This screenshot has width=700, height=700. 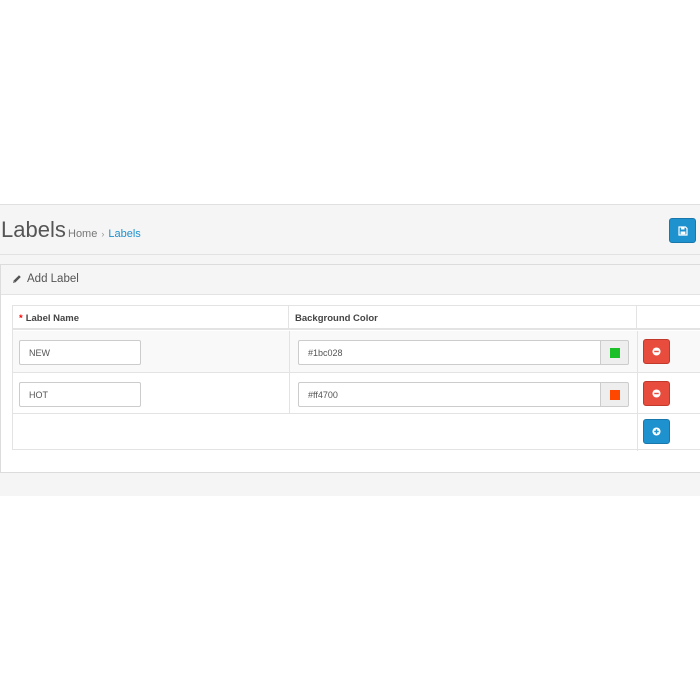 What do you see at coordinates (356, 432) in the screenshot?
I see `add-row` at bounding box center [356, 432].